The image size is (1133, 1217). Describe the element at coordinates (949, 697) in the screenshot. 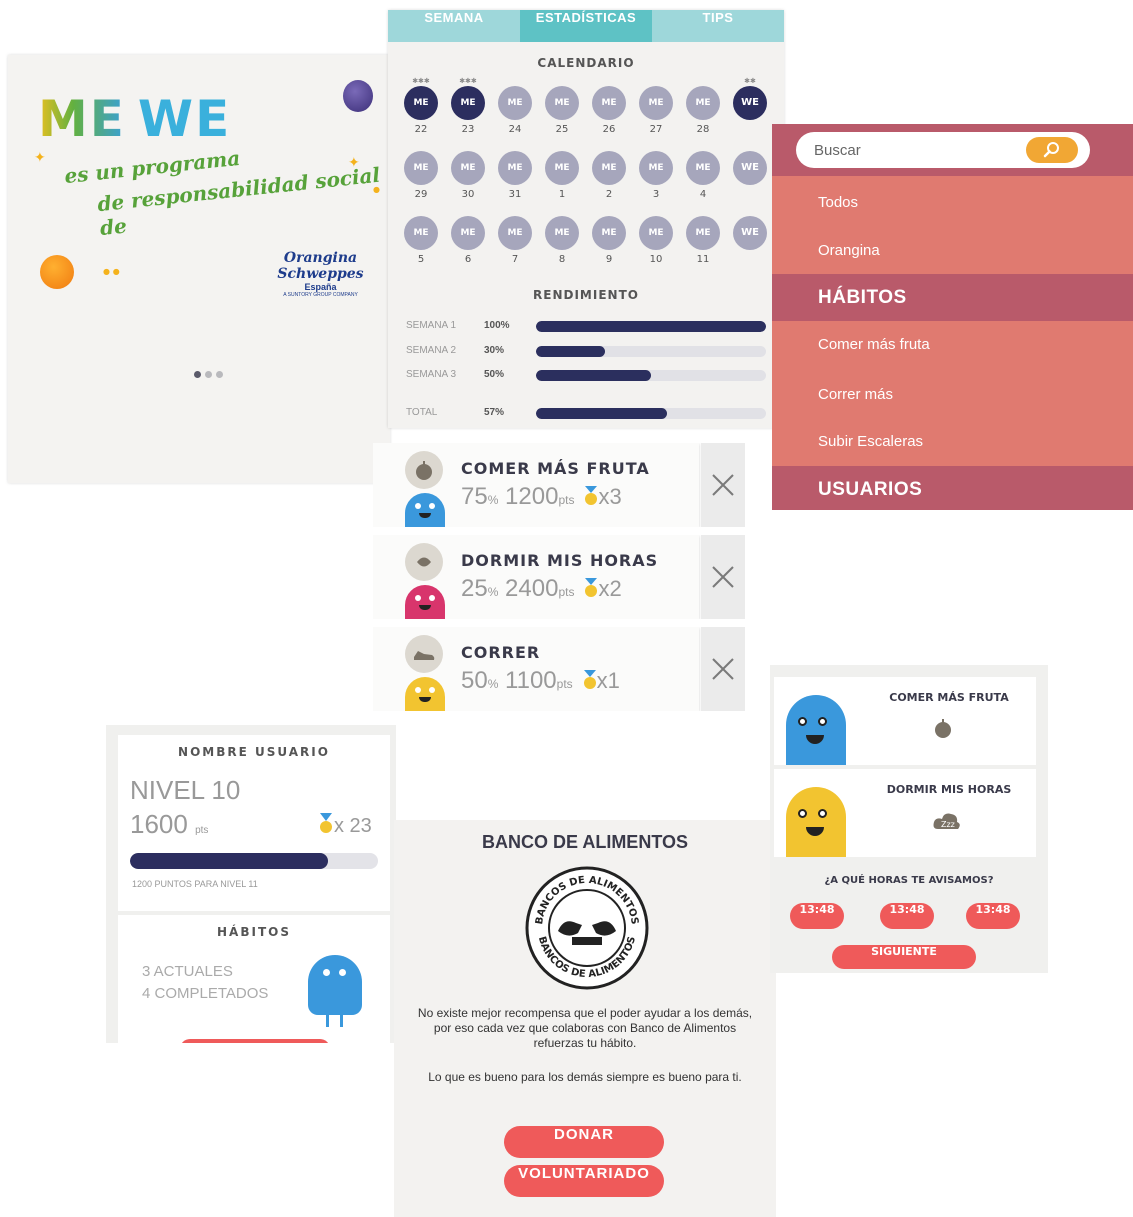

I see `reminder-habit-title: COMER MÁS FRUTA` at that location.